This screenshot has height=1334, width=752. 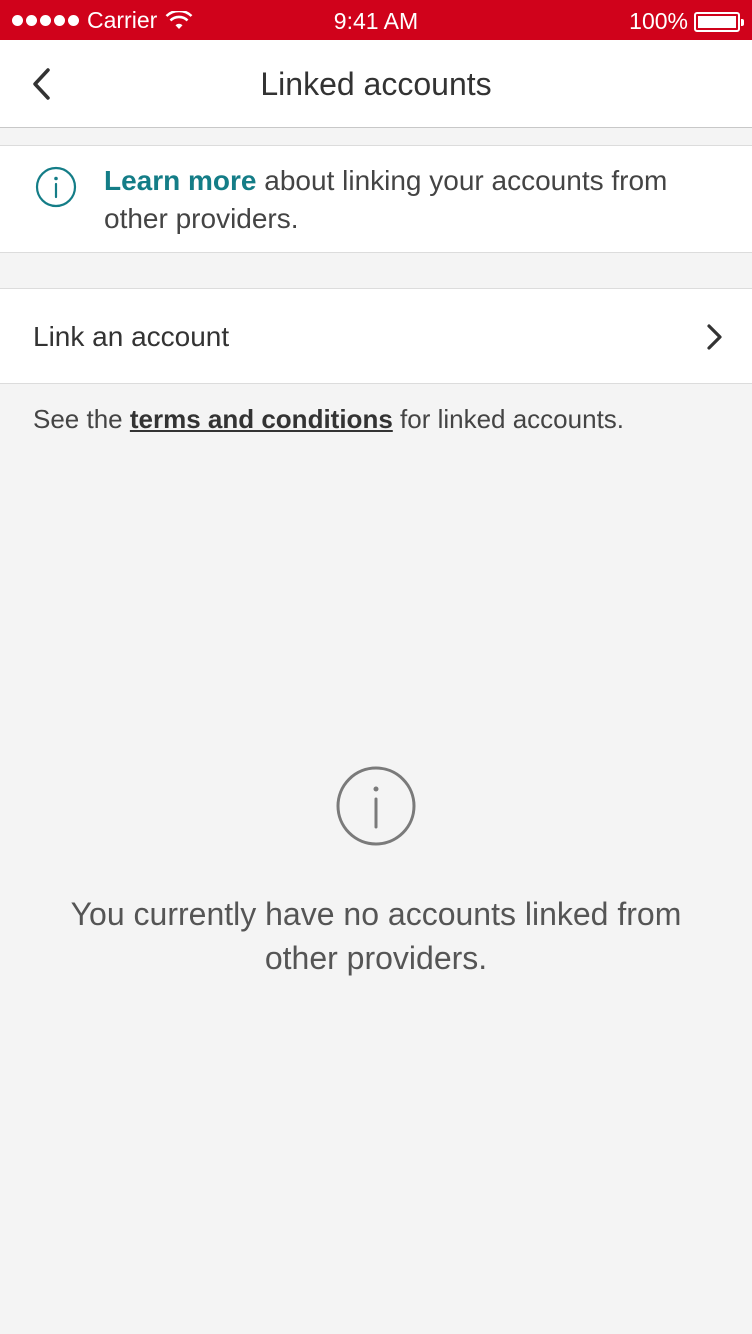 I want to click on terms-link: terms and conditions, so click(x=261, y=419).